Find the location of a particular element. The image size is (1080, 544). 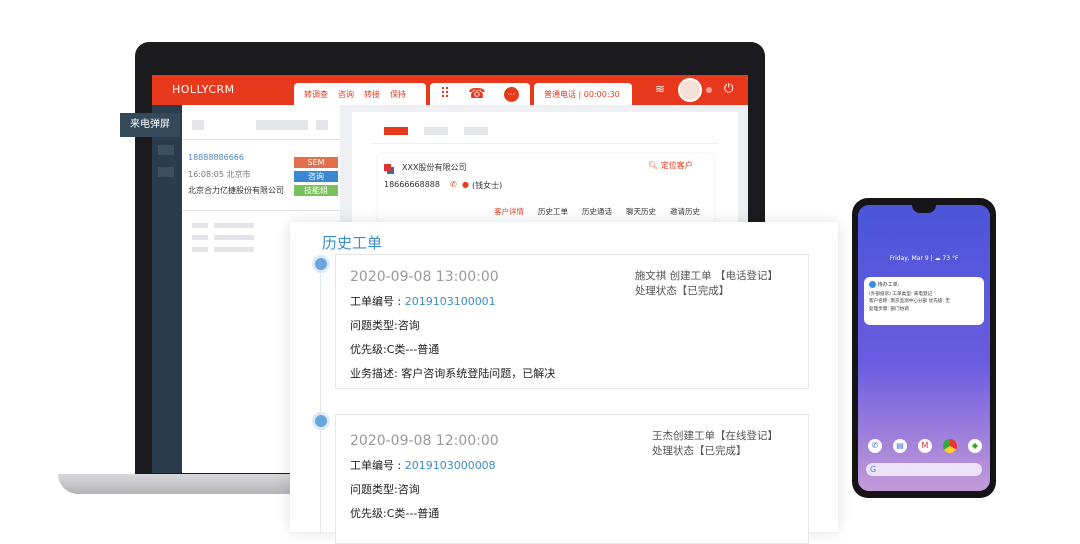

ticket-id: 2019103000008 is located at coordinates (450, 465).